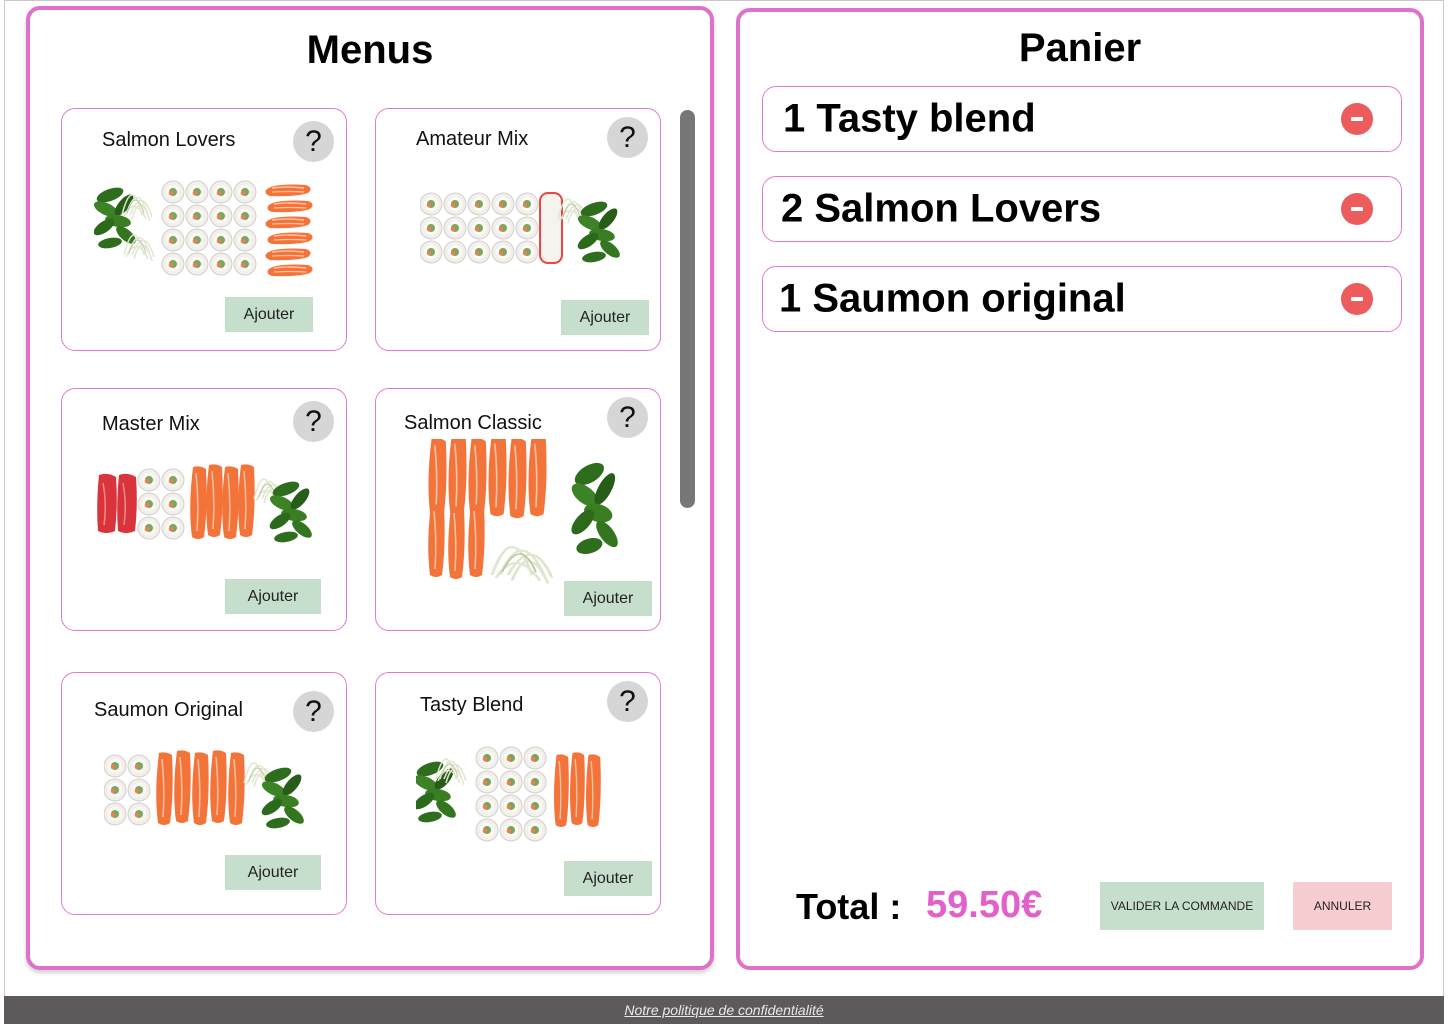 This screenshot has width=1448, height=1032. I want to click on menu-card-name: Amateur Mix, so click(472, 139).